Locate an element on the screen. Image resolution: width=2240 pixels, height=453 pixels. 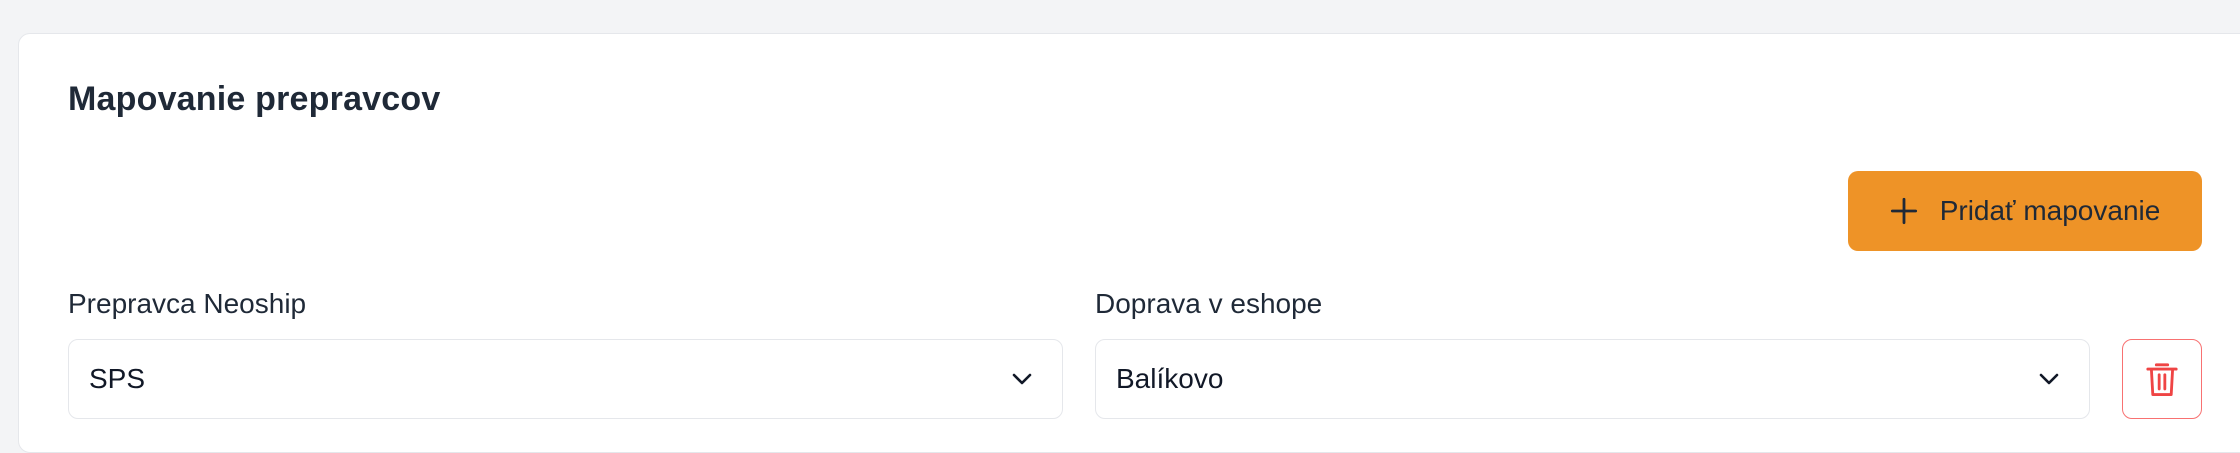
carrier-select: SPS is located at coordinates (565, 379).